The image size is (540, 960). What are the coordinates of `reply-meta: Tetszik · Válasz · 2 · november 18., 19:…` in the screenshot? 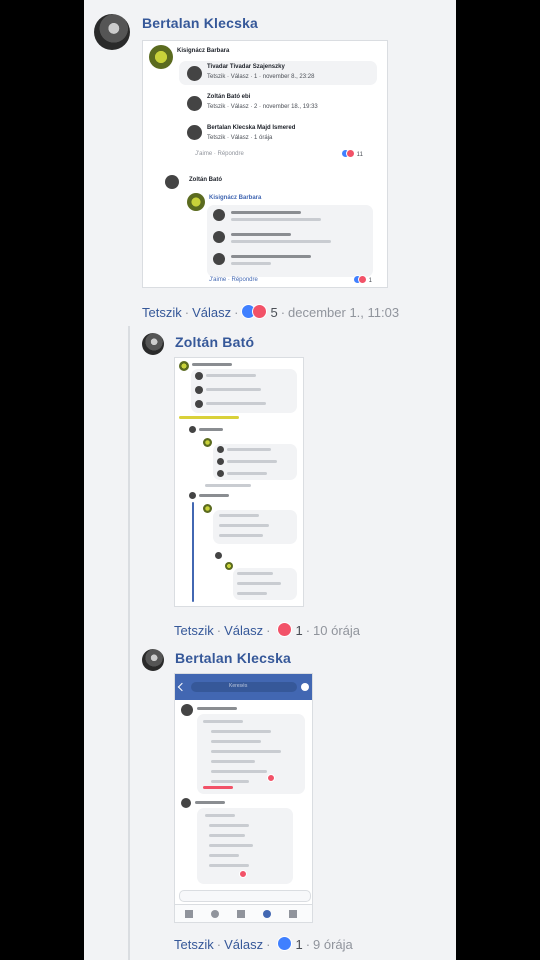 It's located at (262, 107).